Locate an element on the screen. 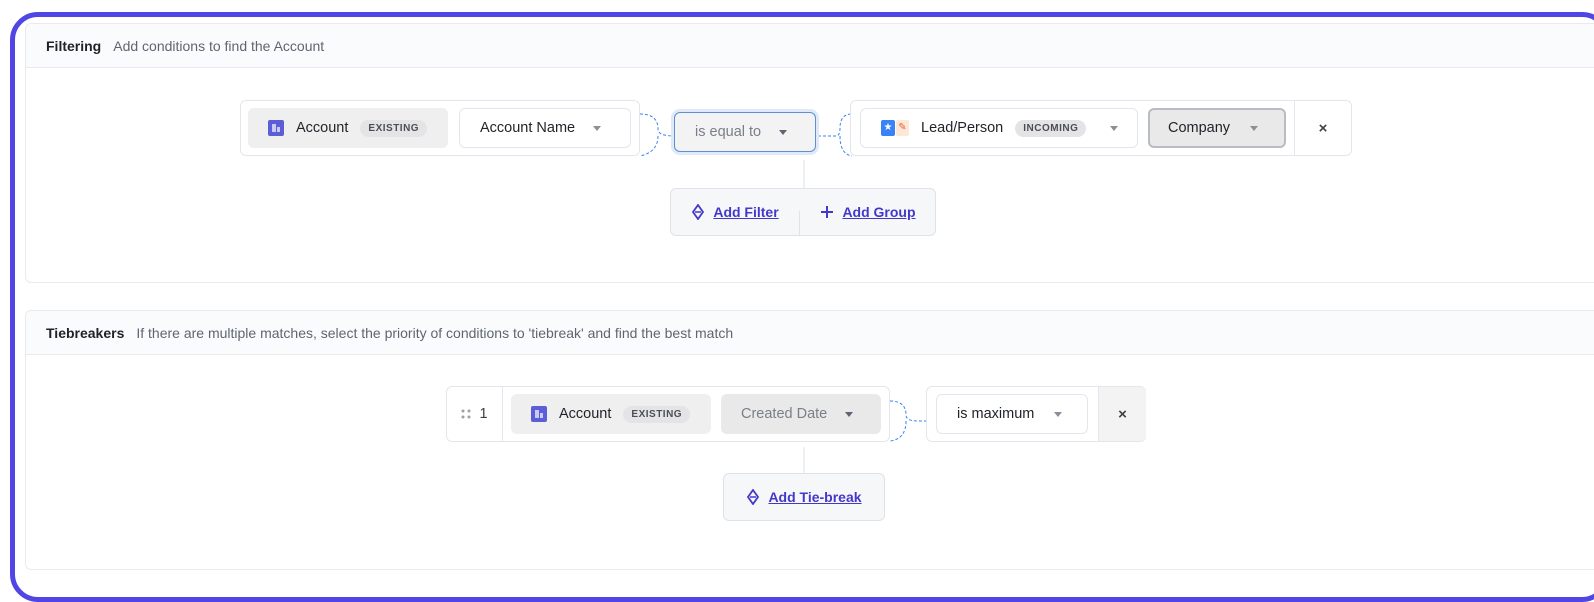  tiebreak-remove-button: × is located at coordinates (1122, 414).